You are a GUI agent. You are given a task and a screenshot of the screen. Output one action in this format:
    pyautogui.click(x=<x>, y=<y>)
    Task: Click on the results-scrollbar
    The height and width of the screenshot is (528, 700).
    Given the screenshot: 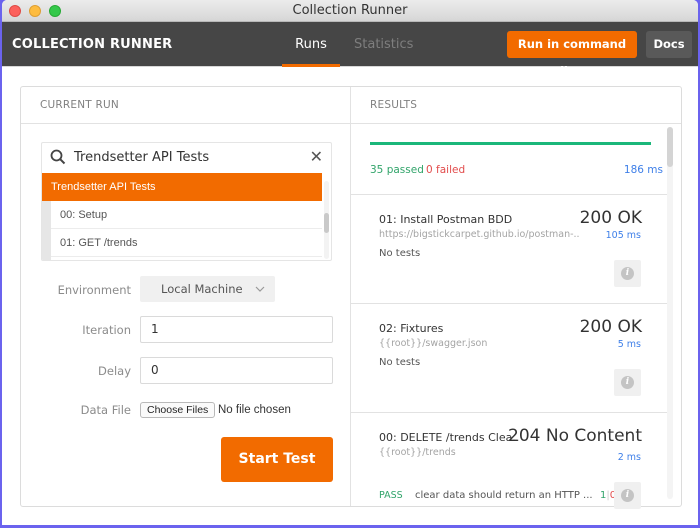 What is the action you would take?
    pyautogui.click(x=670, y=313)
    